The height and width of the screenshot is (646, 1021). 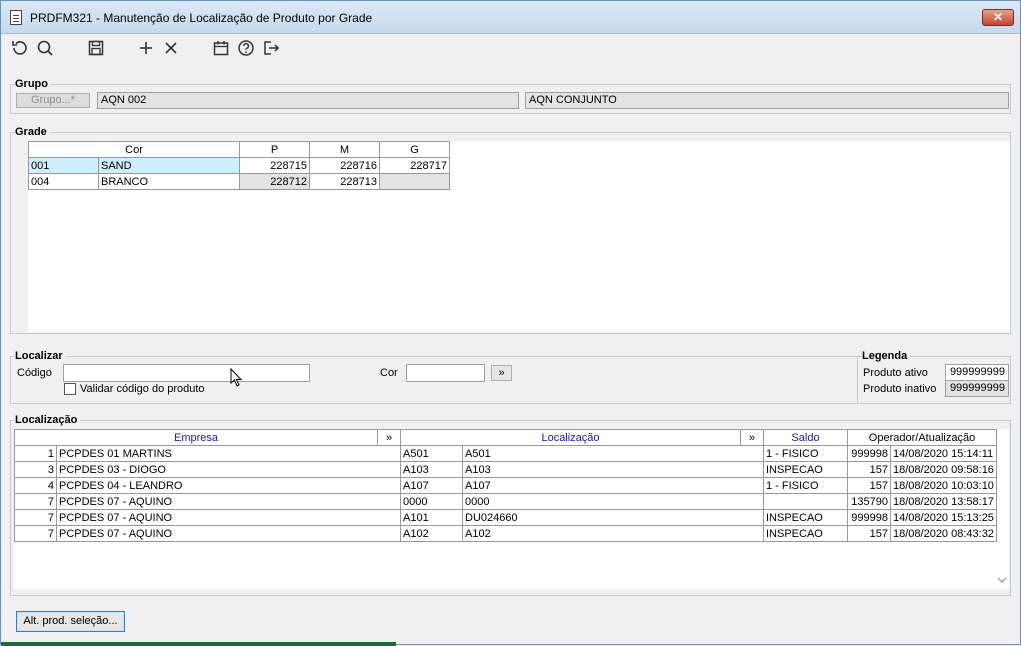 I want to click on row-empresa: PCPDES 04 - LEANDRO, so click(x=228, y=485).